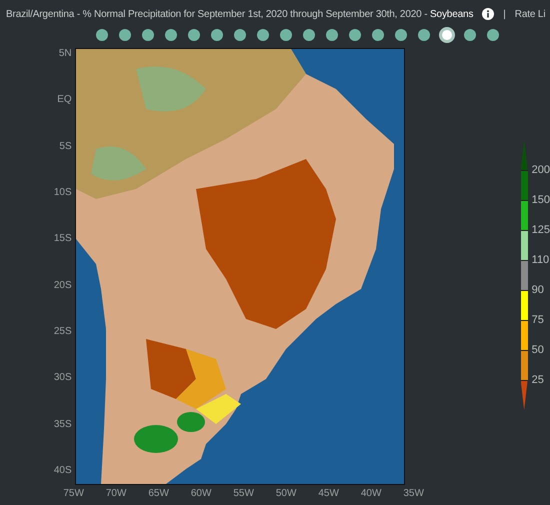 The image size is (550, 505). I want to click on legend-label: 125, so click(541, 230).